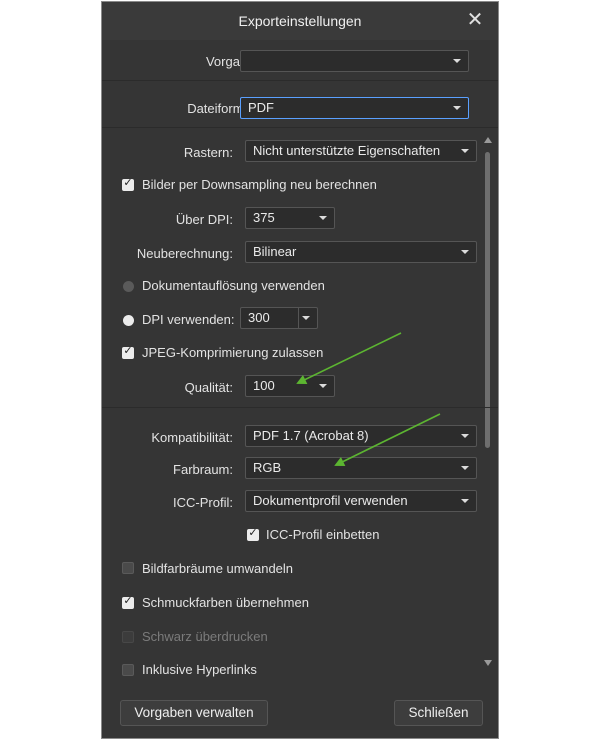 This screenshot has height=741, width=600. What do you see at coordinates (349, 358) in the screenshot?
I see `arrow-to-quality` at bounding box center [349, 358].